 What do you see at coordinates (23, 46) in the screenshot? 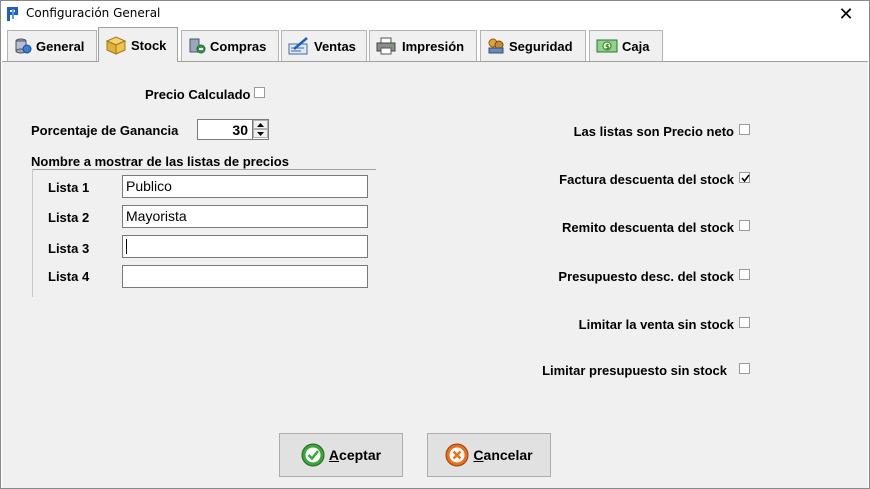
I see `database-icon` at bounding box center [23, 46].